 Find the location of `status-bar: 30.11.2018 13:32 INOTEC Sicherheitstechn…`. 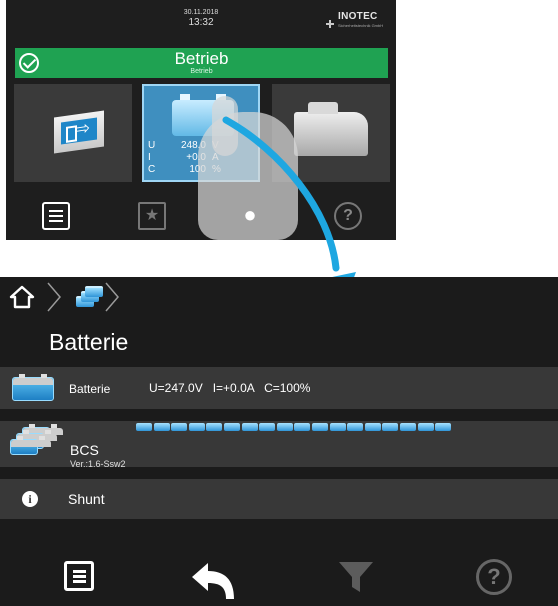

status-bar: 30.11.2018 13:32 INOTEC Sicherheitstechn… is located at coordinates (201, 22).